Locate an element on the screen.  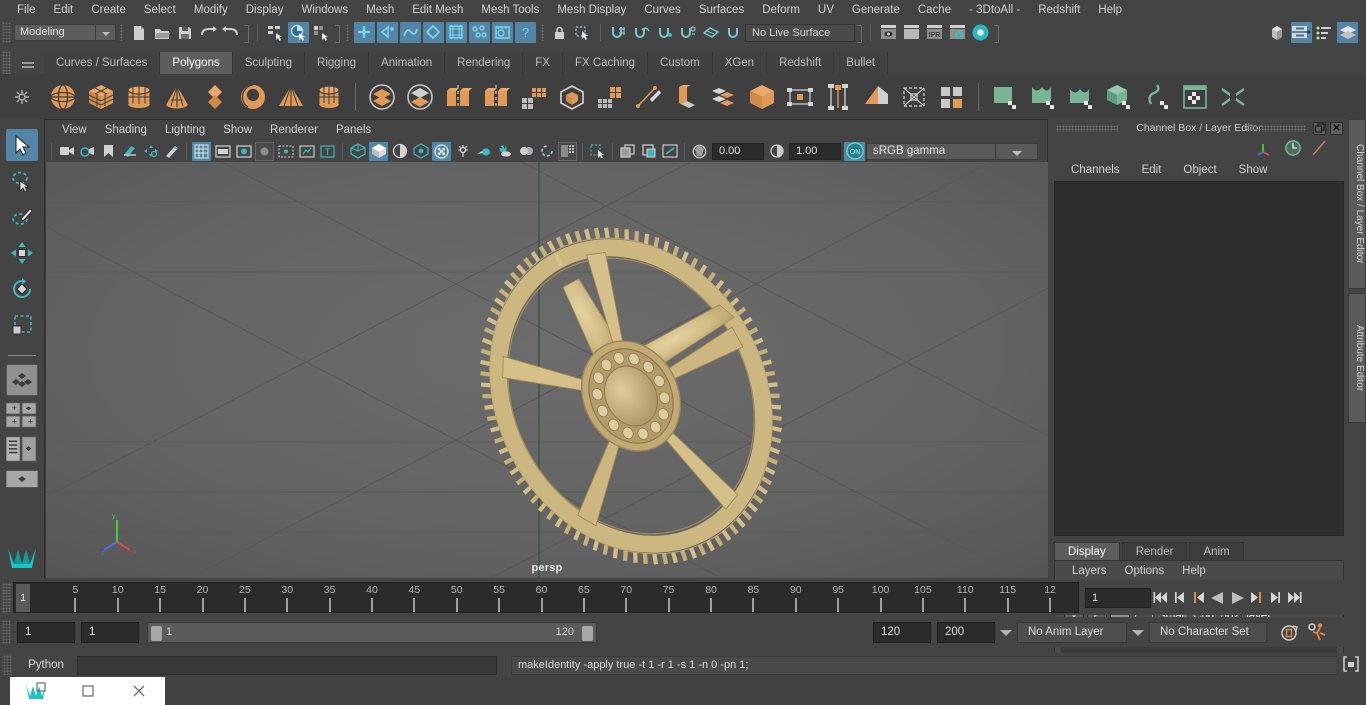
shelf-tab-bullet: Bullet is located at coordinates (861, 63).